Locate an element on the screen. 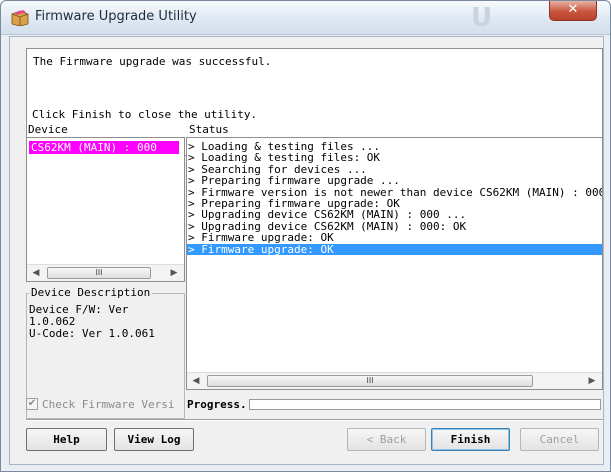 The image size is (611, 472). status-scroll-left-icon: ◀ is located at coordinates (196, 381).